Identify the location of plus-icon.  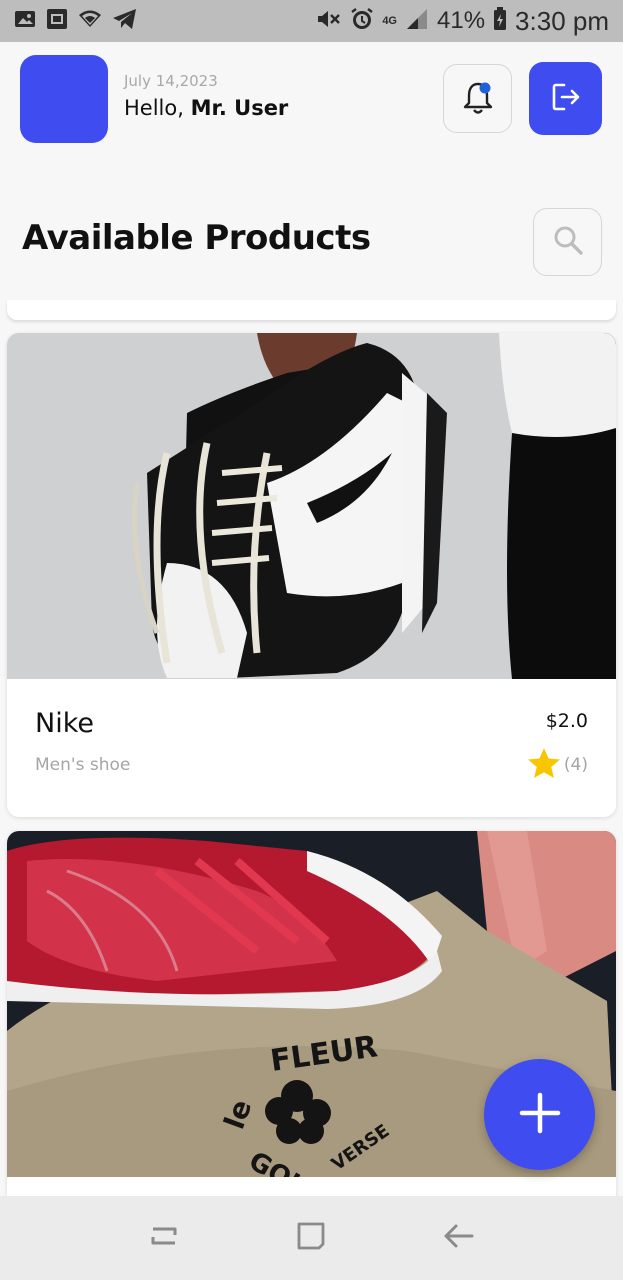
(540, 1115).